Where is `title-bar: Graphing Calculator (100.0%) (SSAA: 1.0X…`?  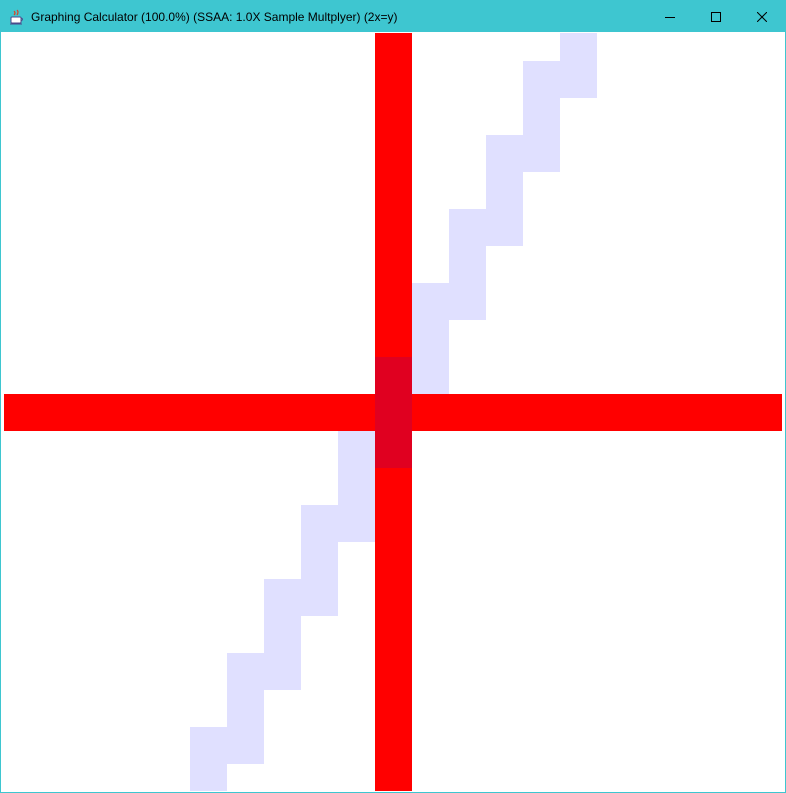
title-bar: Graphing Calculator (100.0%) (SSAA: 1.0X… is located at coordinates (393, 16).